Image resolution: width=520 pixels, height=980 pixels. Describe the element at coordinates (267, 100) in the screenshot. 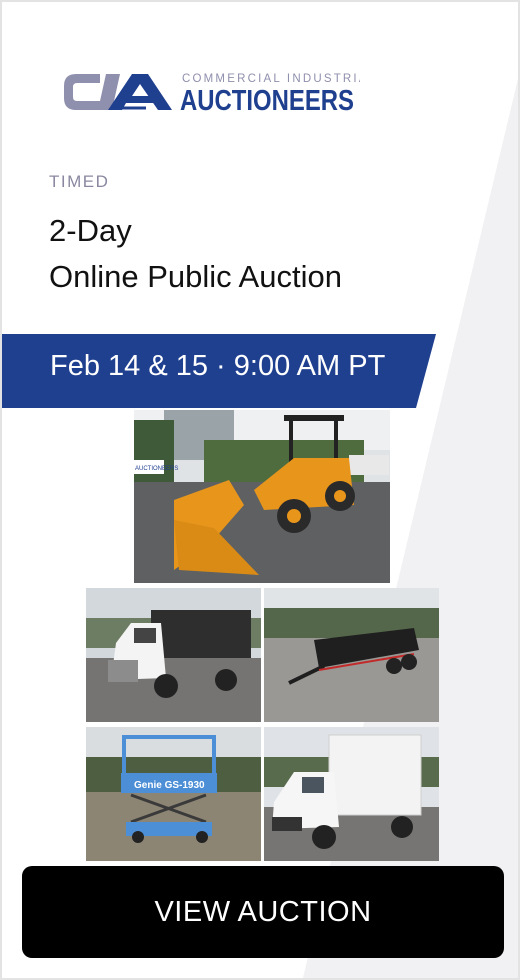

I see `logo-line2: AUCTIONEERS` at that location.